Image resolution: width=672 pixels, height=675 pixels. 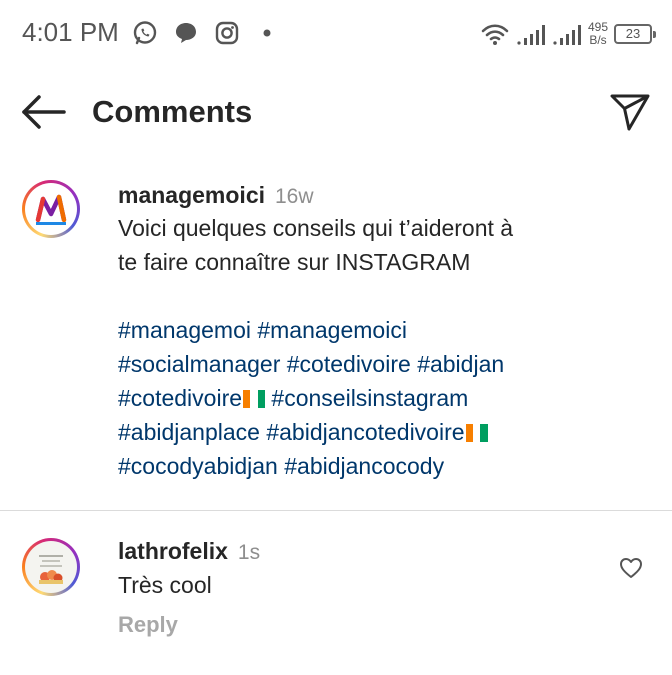 What do you see at coordinates (598, 40) in the screenshot?
I see `network-speed-unit: B/s` at bounding box center [598, 40].